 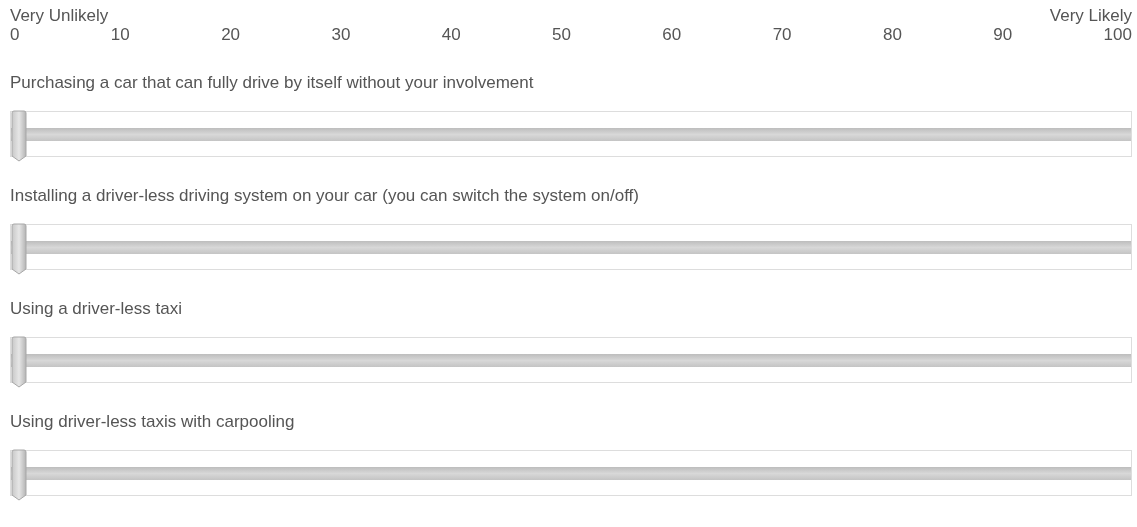 What do you see at coordinates (1090, 15) in the screenshot?
I see `scale-max-label: Very Likely` at bounding box center [1090, 15].